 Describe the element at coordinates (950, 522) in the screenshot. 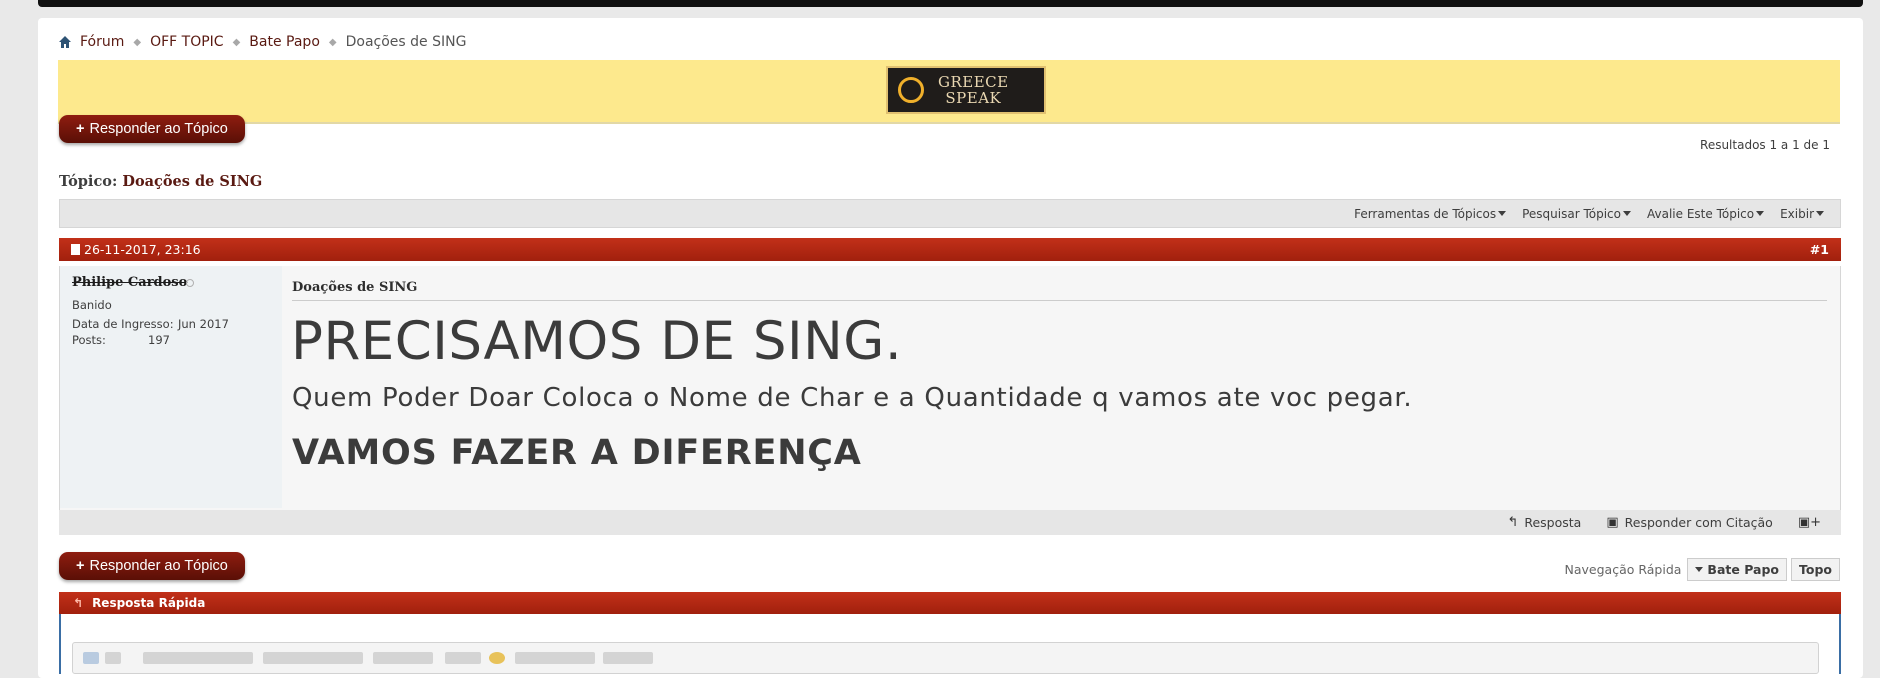

I see `post-actions-bar: ↰ Resposta ▣ Responder com Citação ▣+` at that location.